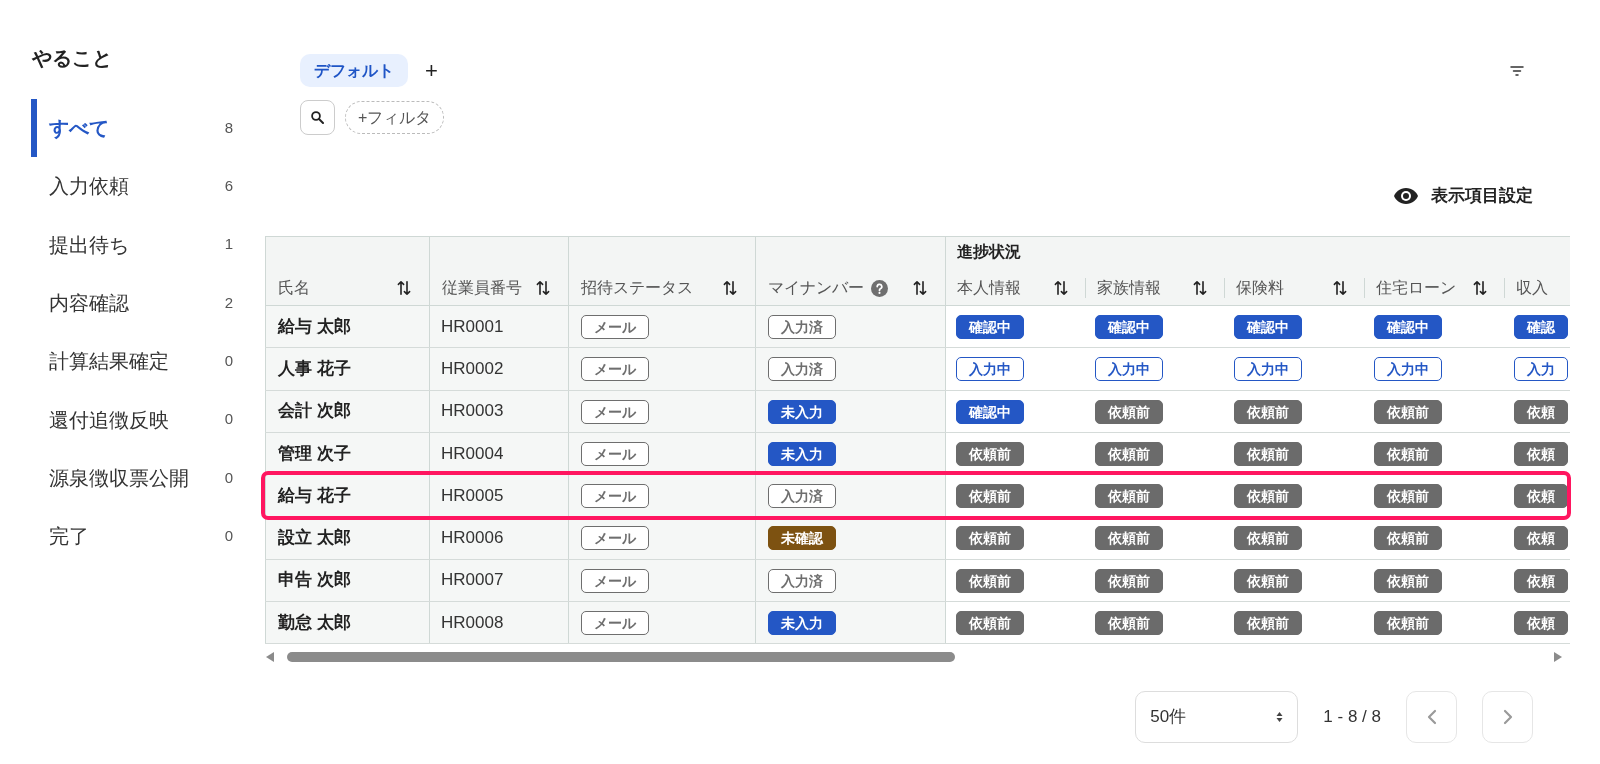 The height and width of the screenshot is (764, 1600). I want to click on filter-icon, so click(1517, 70).